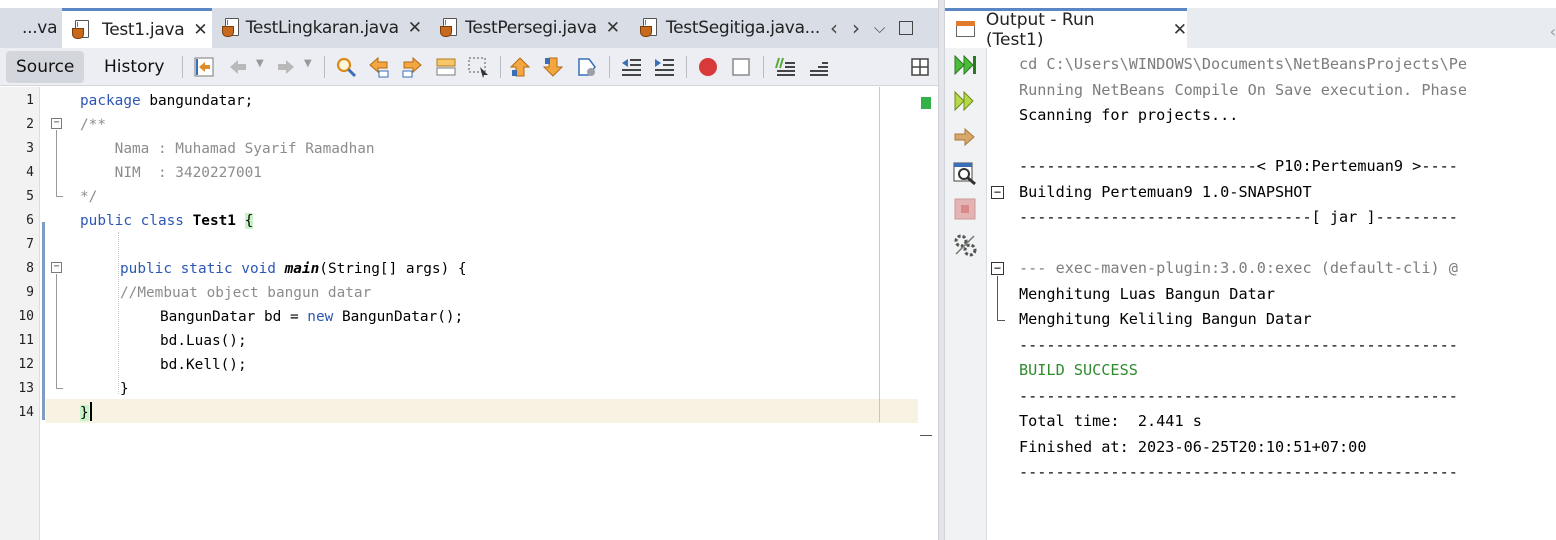 The width and height of the screenshot is (1556, 540). Describe the element at coordinates (379, 67) in the screenshot. I see `find-previous-icon` at that location.